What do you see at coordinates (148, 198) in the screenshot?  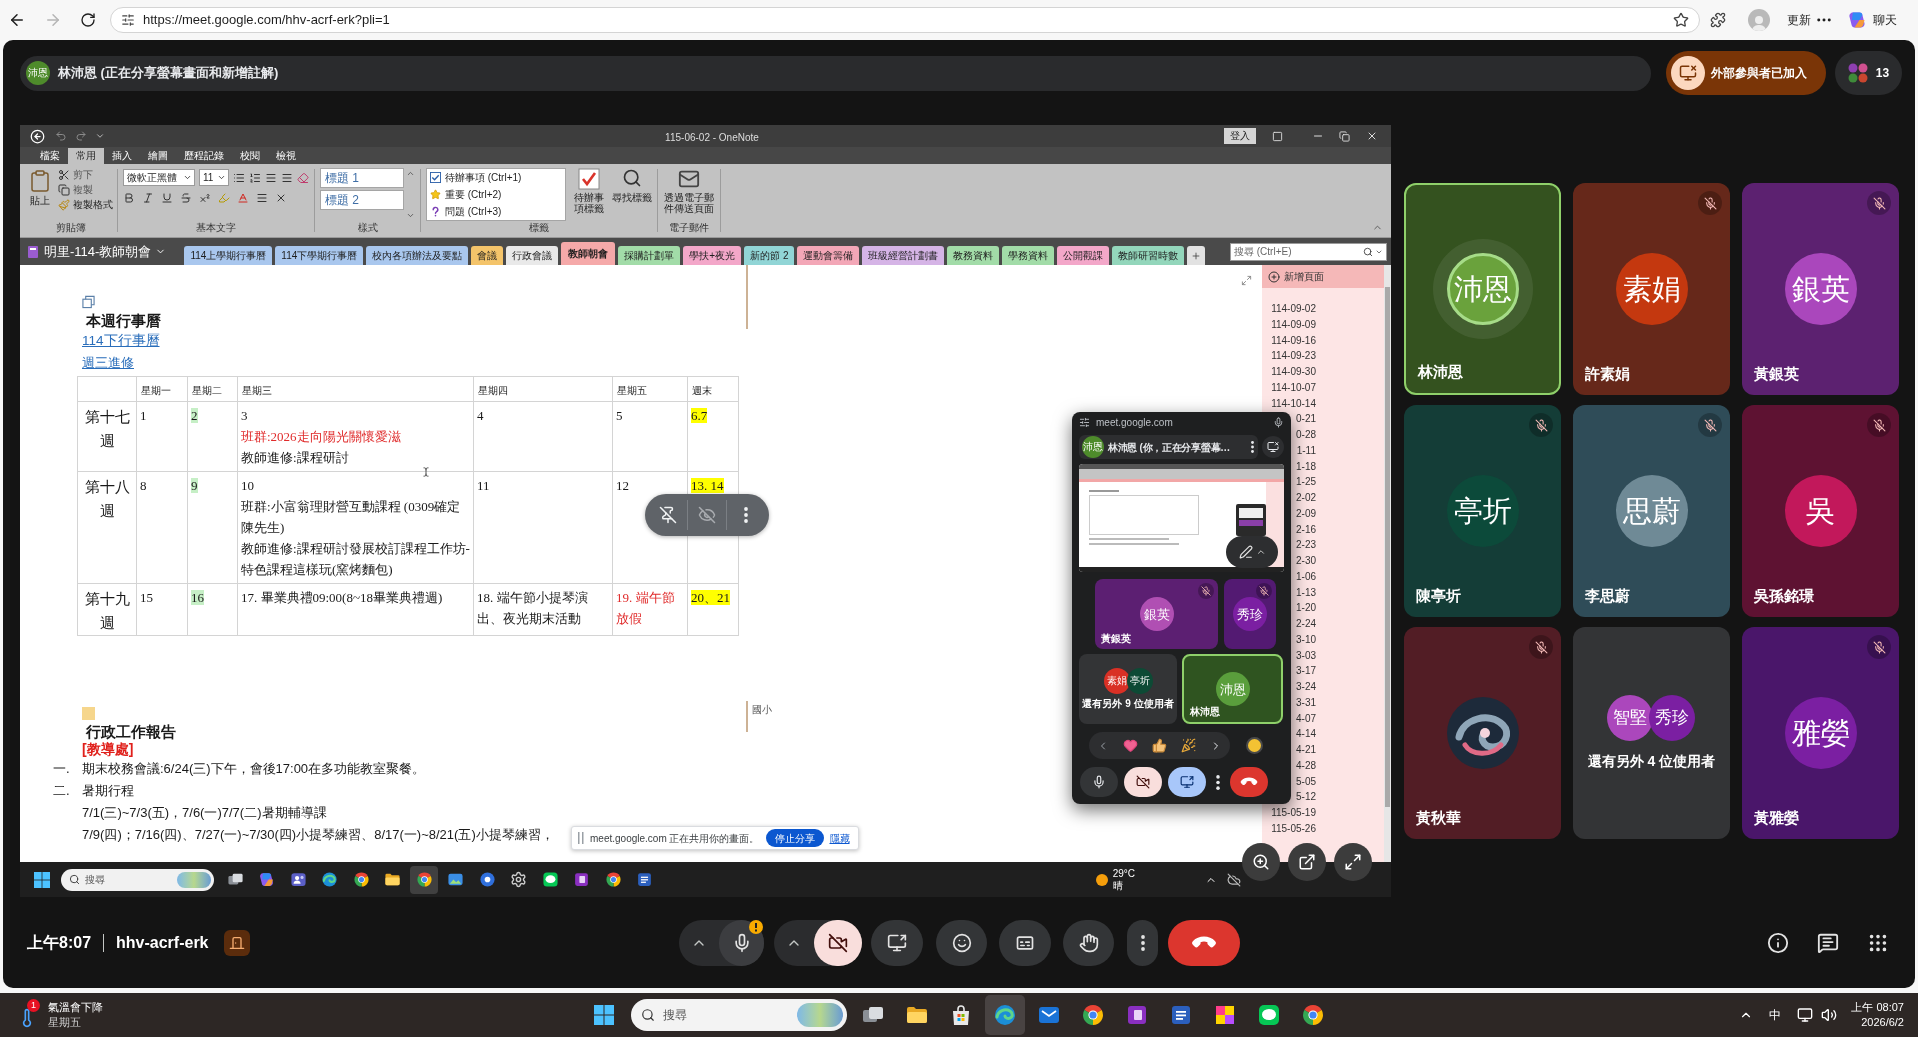 I see `italic-icon` at bounding box center [148, 198].